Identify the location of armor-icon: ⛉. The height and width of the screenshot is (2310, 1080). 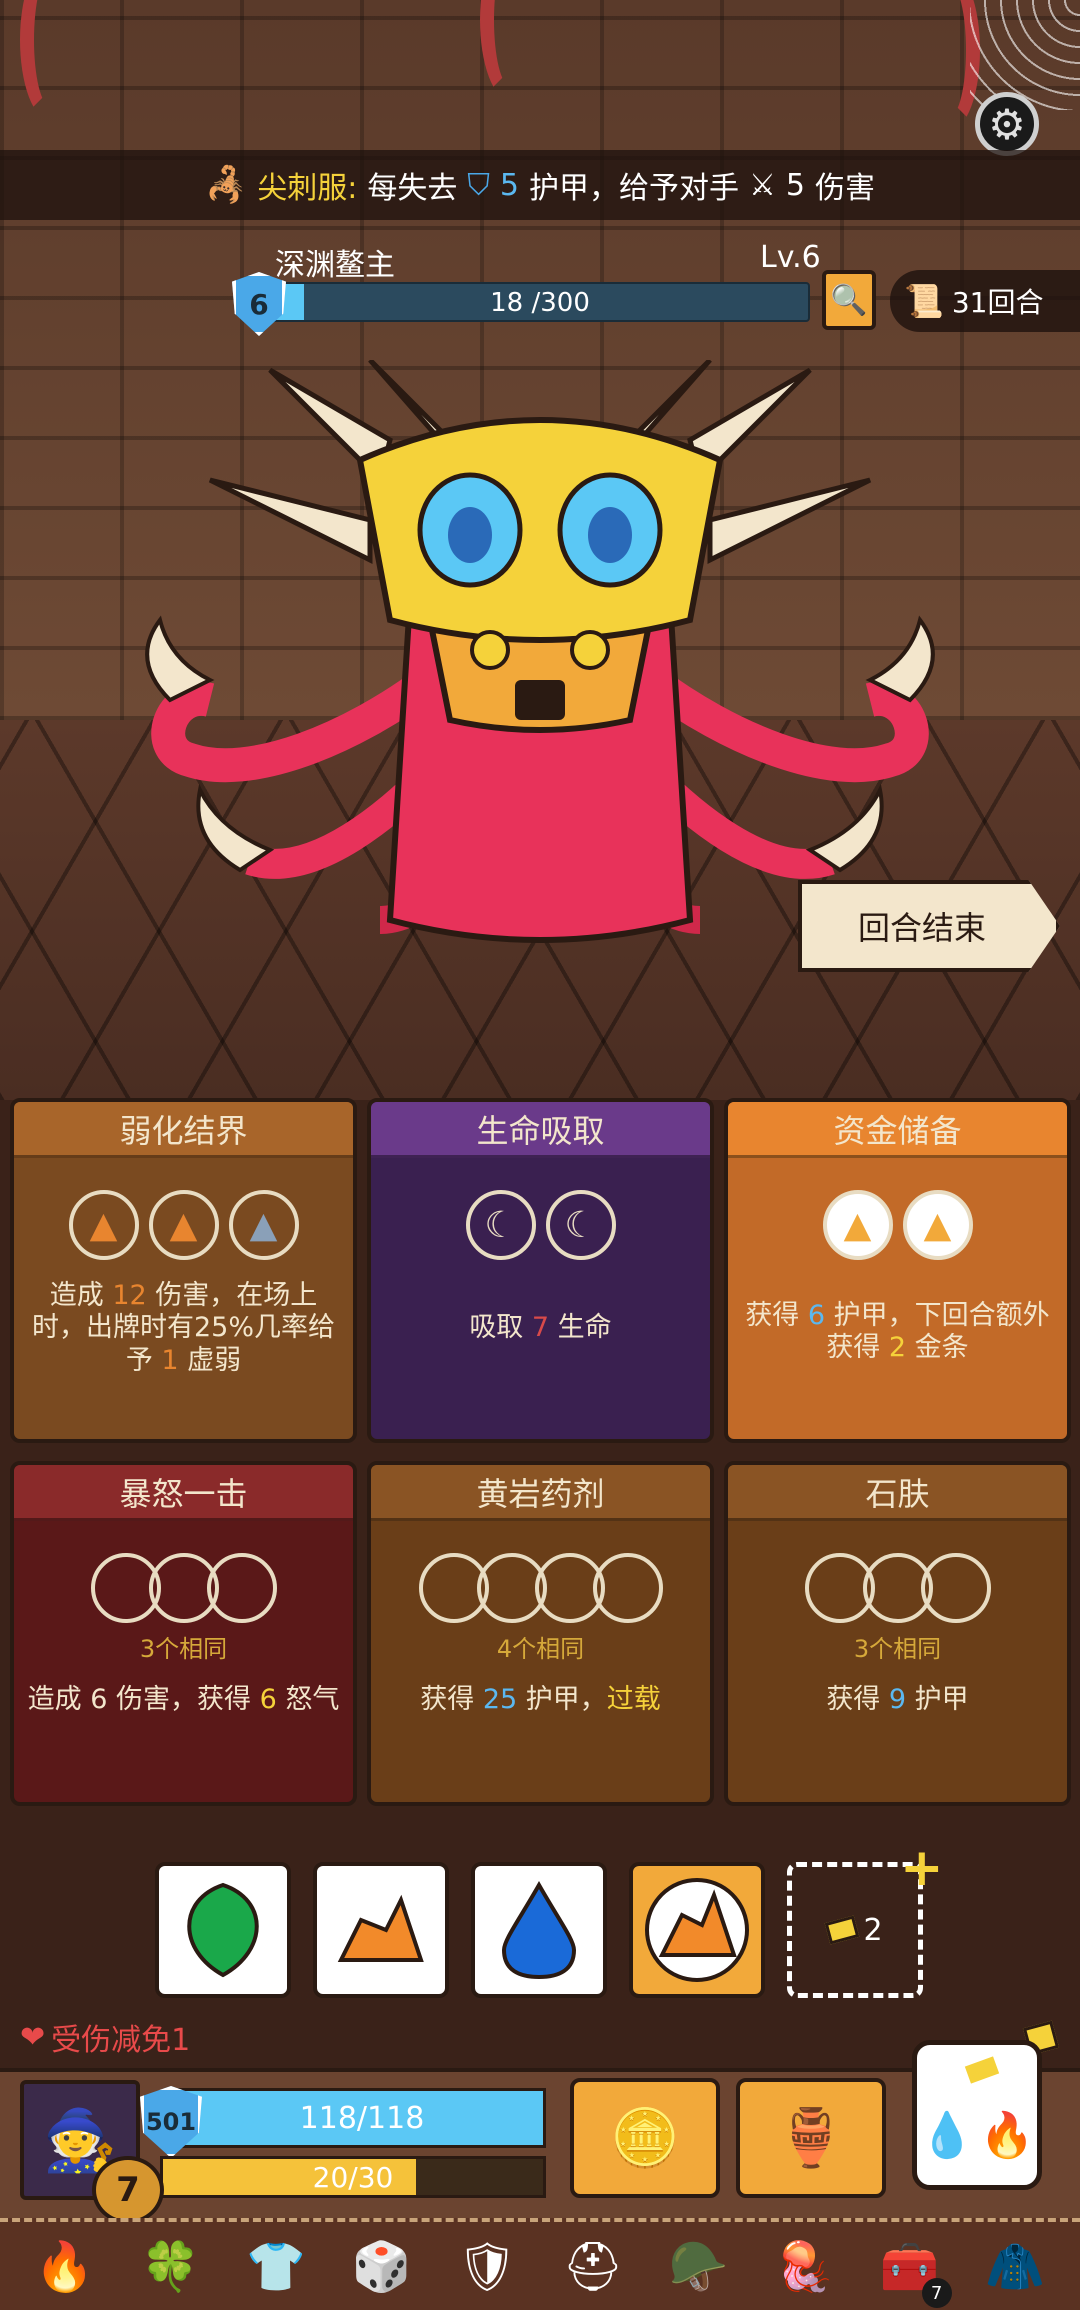
(478, 185).